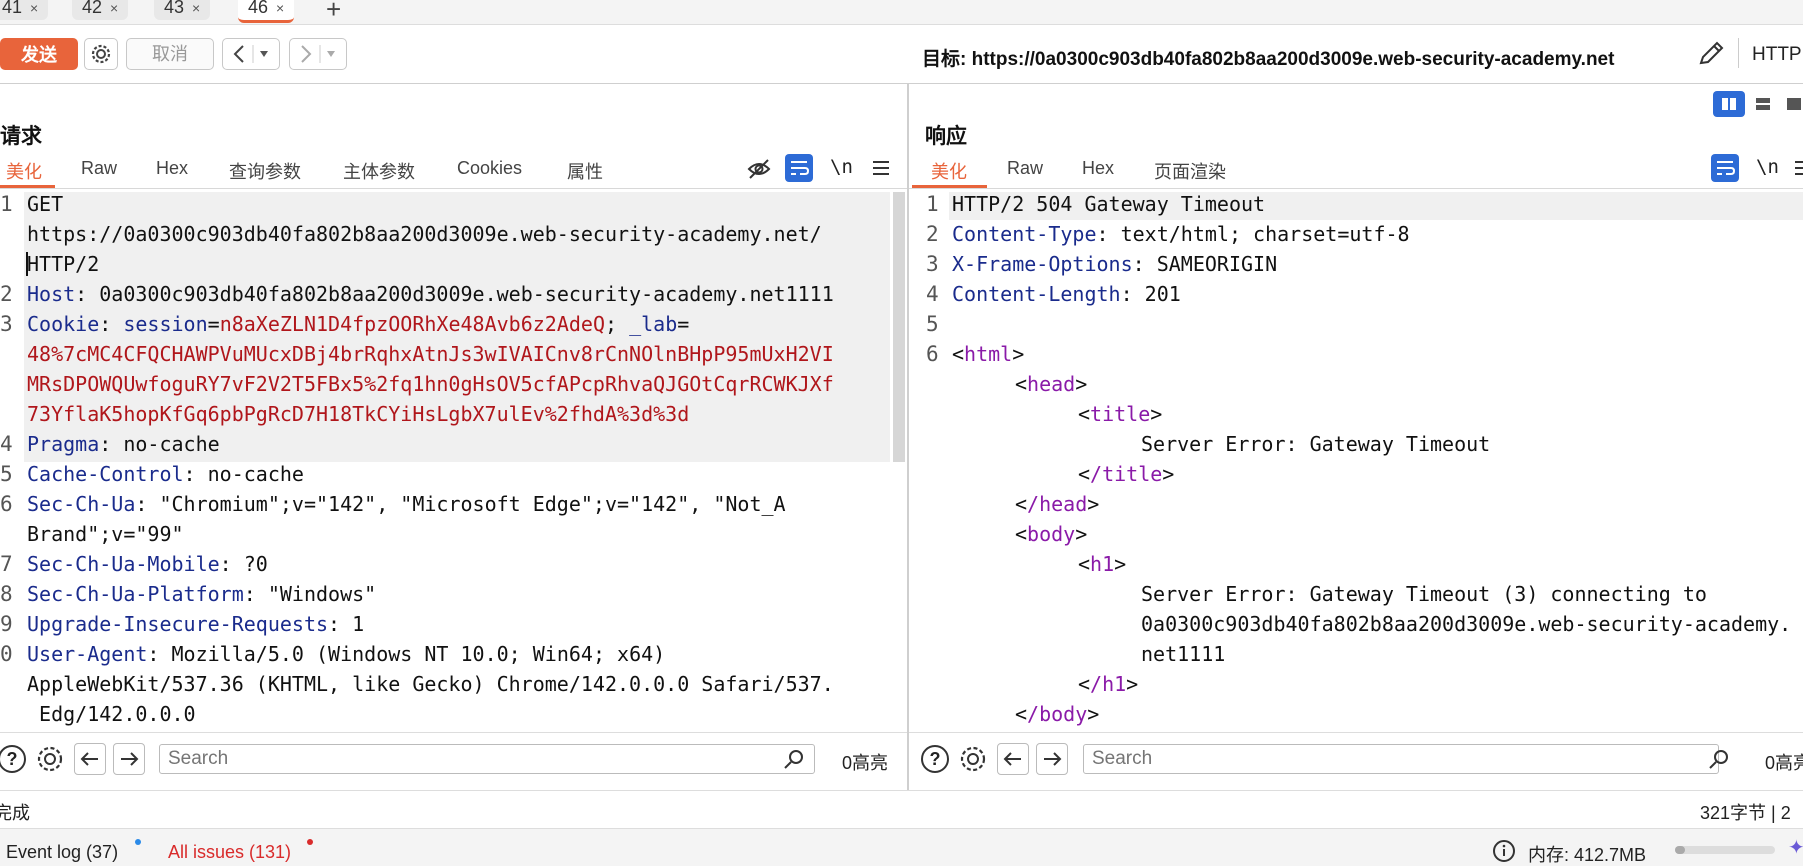 The image size is (1803, 867). Describe the element at coordinates (1025, 168) in the screenshot. I see `response-tab-raw: Raw` at that location.